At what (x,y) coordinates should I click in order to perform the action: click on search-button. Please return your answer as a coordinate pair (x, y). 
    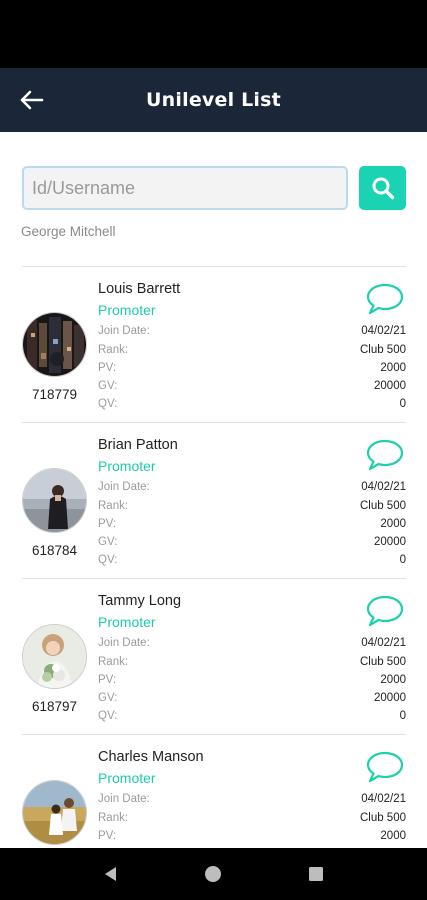
    Looking at the image, I should click on (382, 188).